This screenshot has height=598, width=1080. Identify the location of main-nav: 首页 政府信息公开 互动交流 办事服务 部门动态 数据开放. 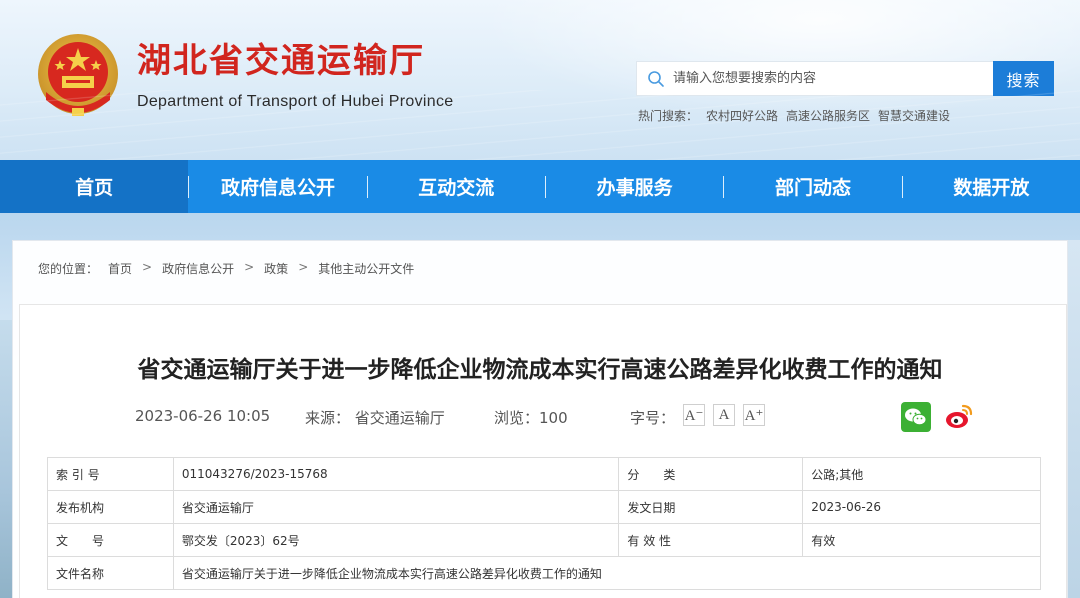
(540, 186).